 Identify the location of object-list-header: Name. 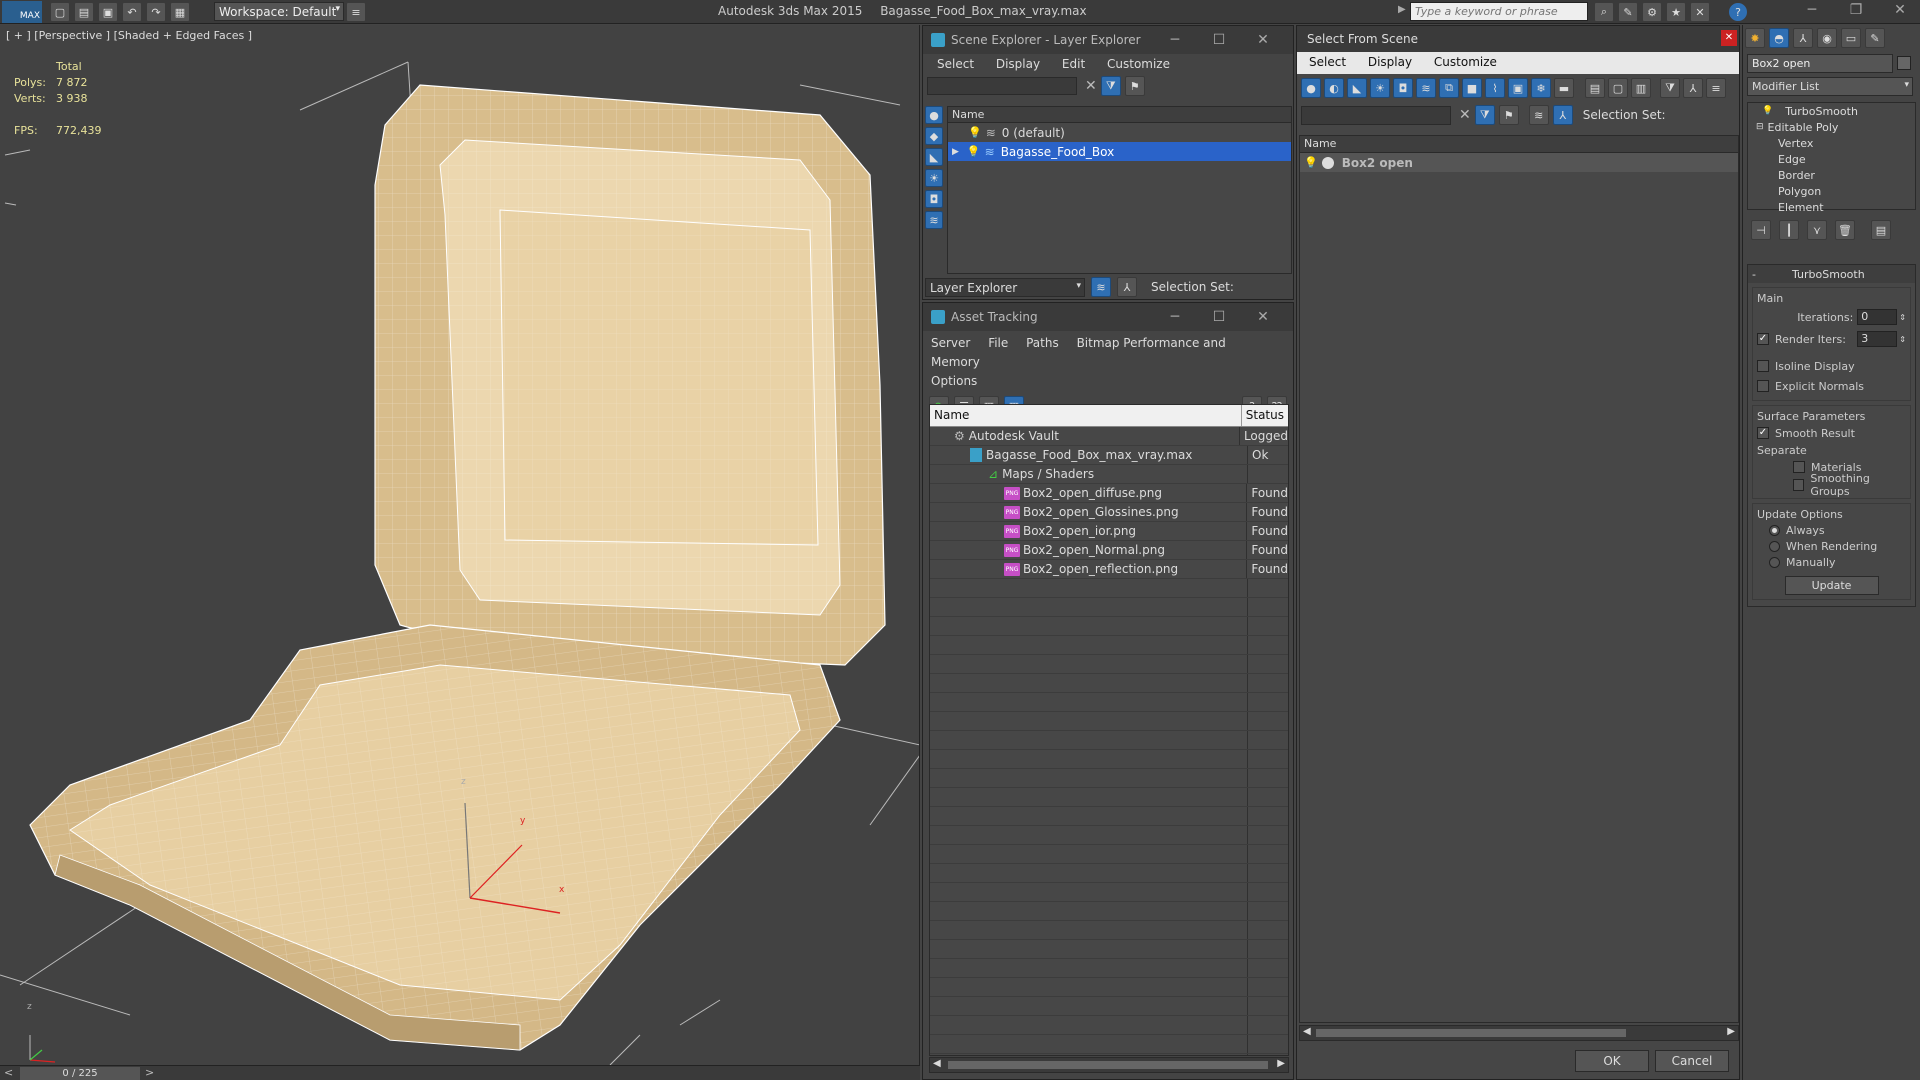
(1519, 144).